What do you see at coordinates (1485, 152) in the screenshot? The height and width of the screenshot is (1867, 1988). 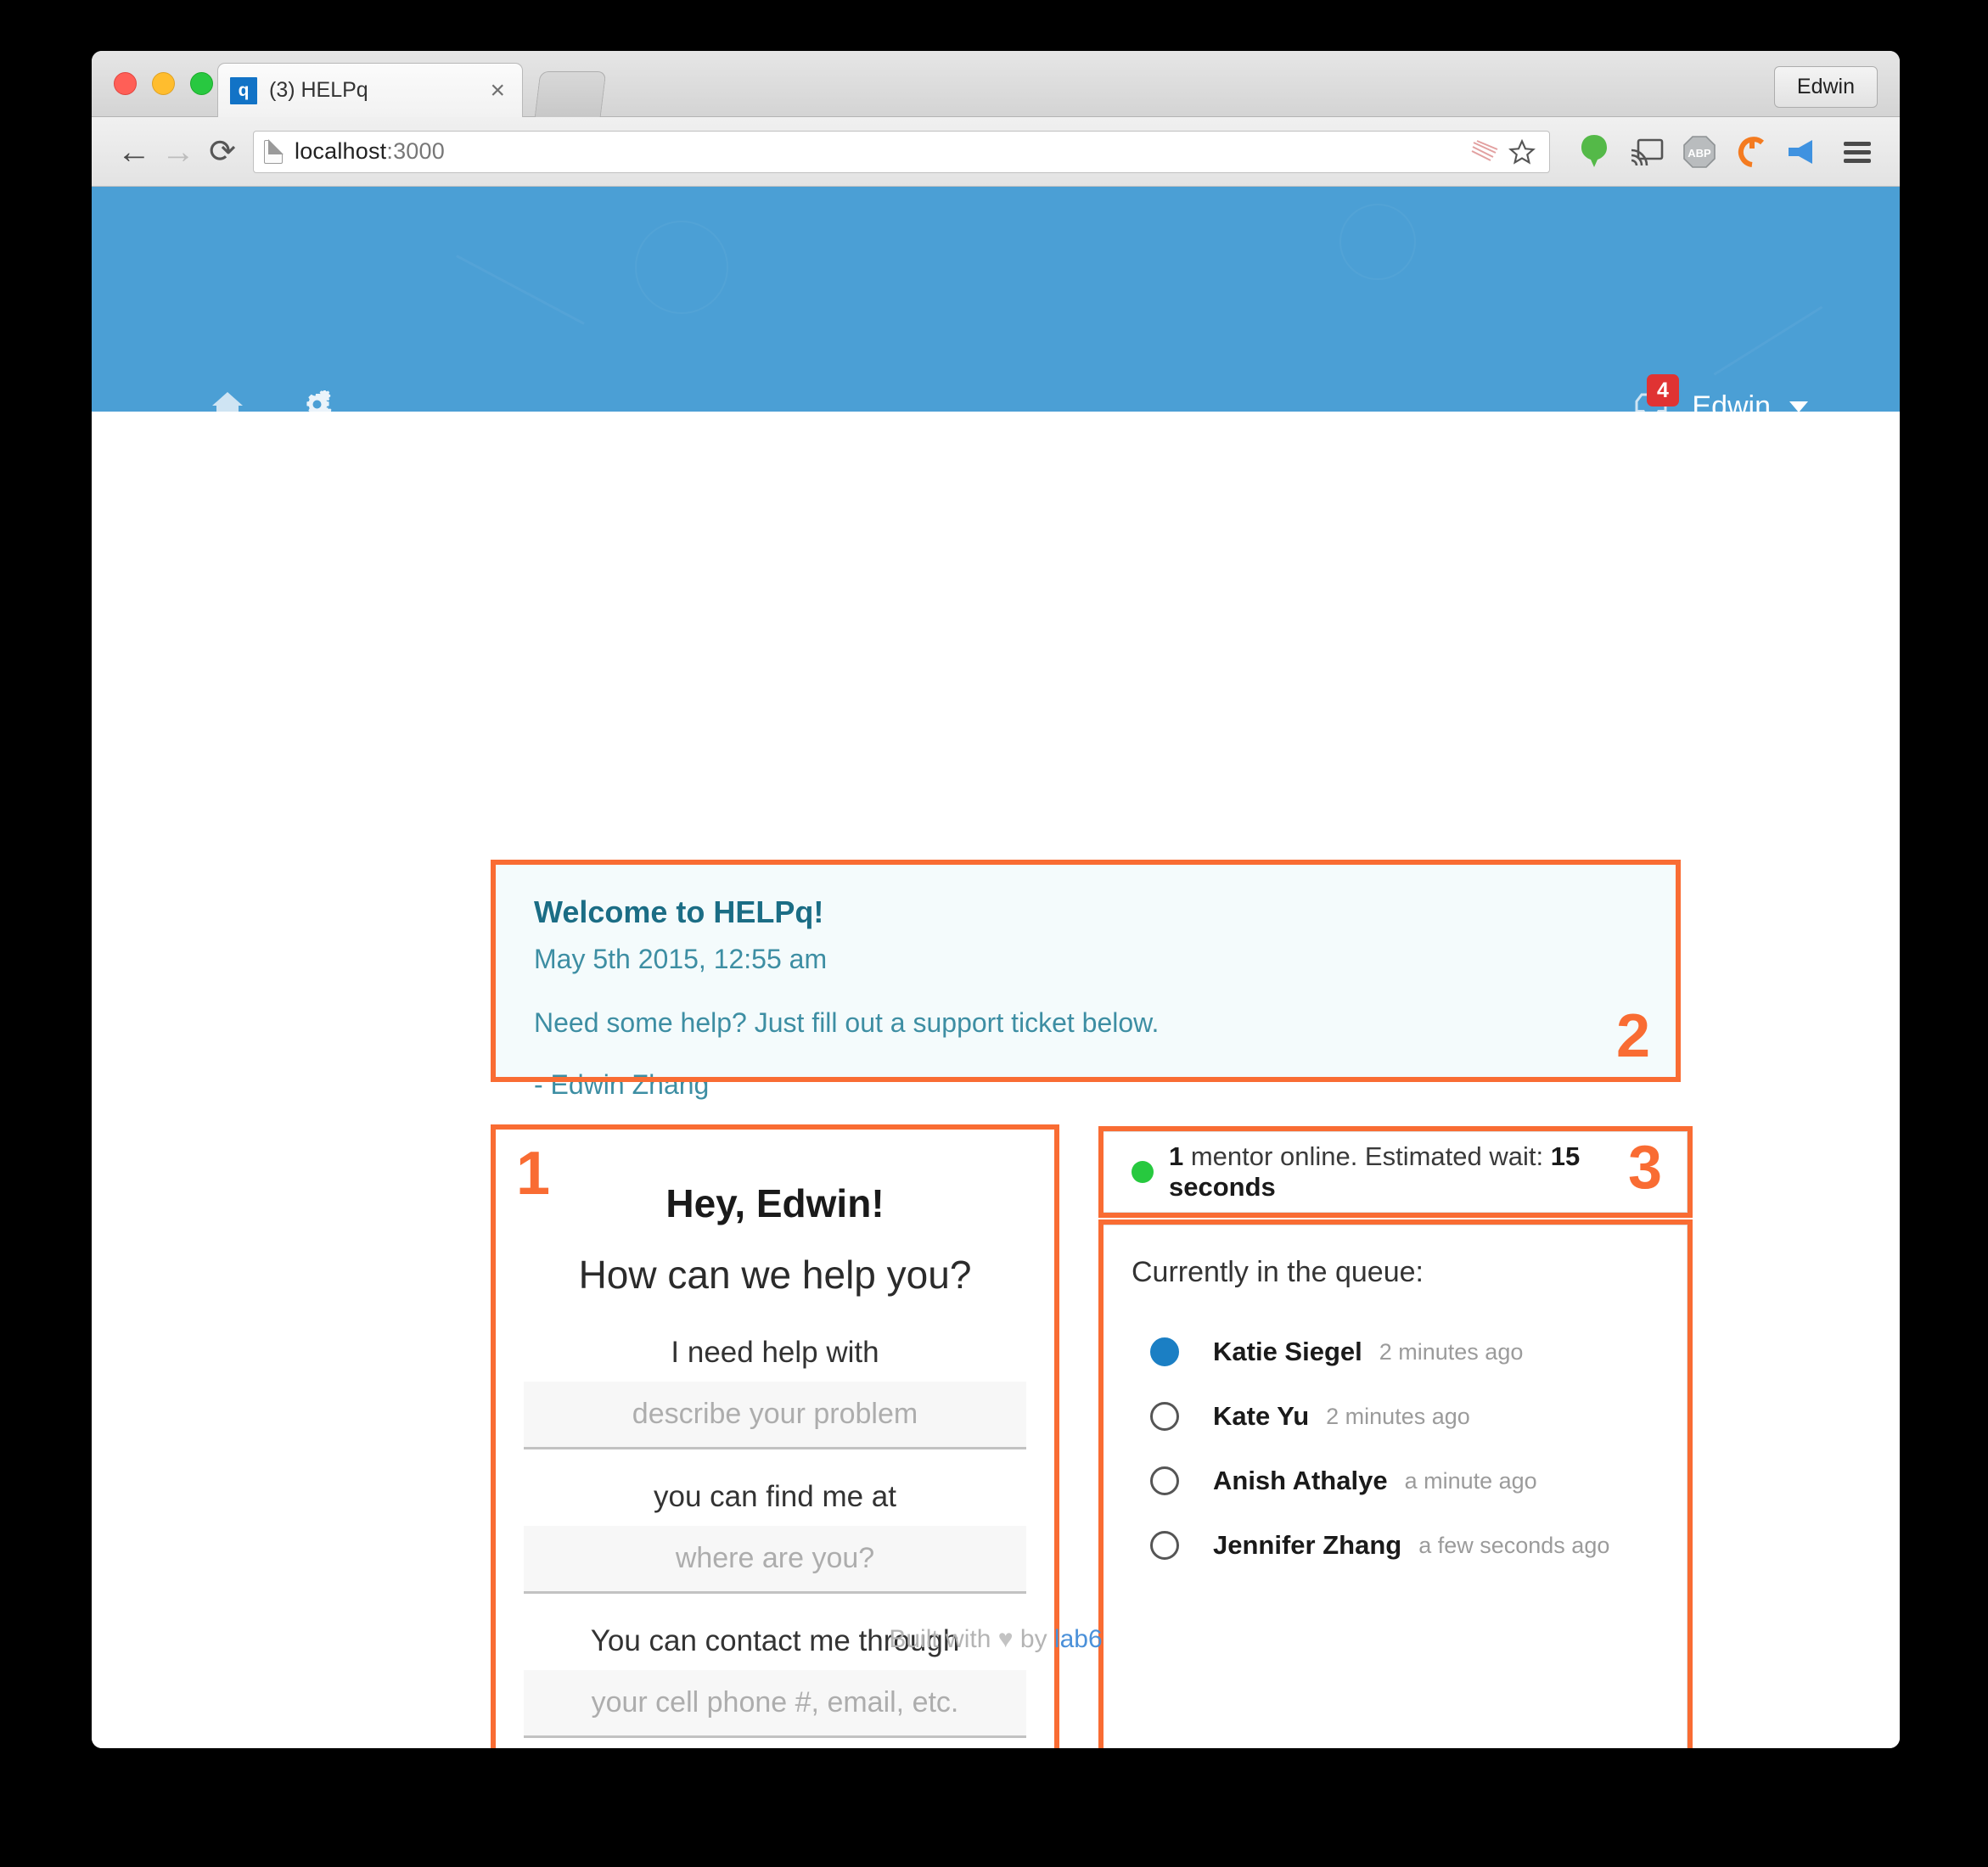 I see `shredder-icon` at bounding box center [1485, 152].